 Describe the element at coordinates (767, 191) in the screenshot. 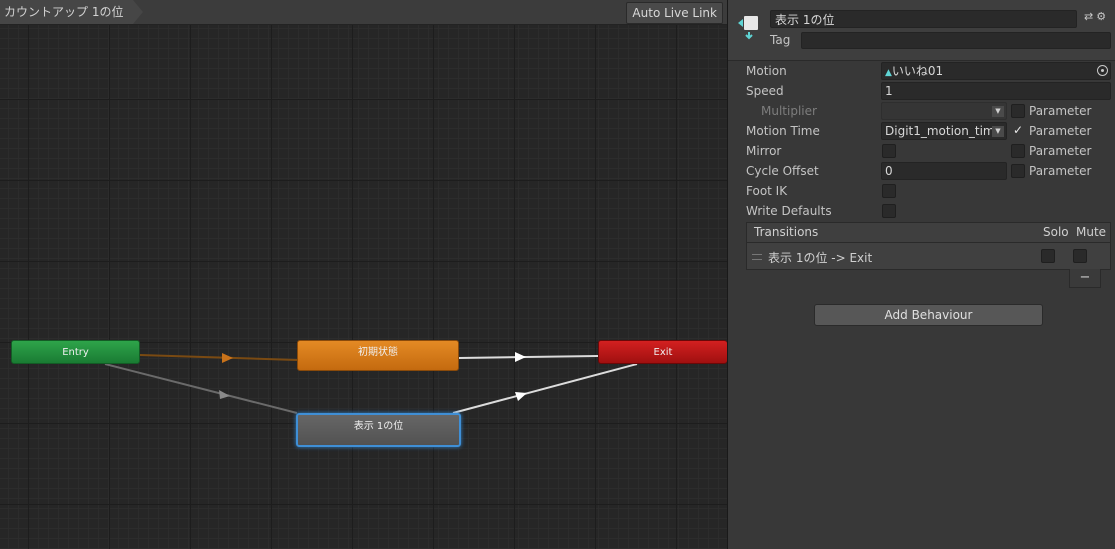

I see `foot-ik-label: Foot IK` at that location.